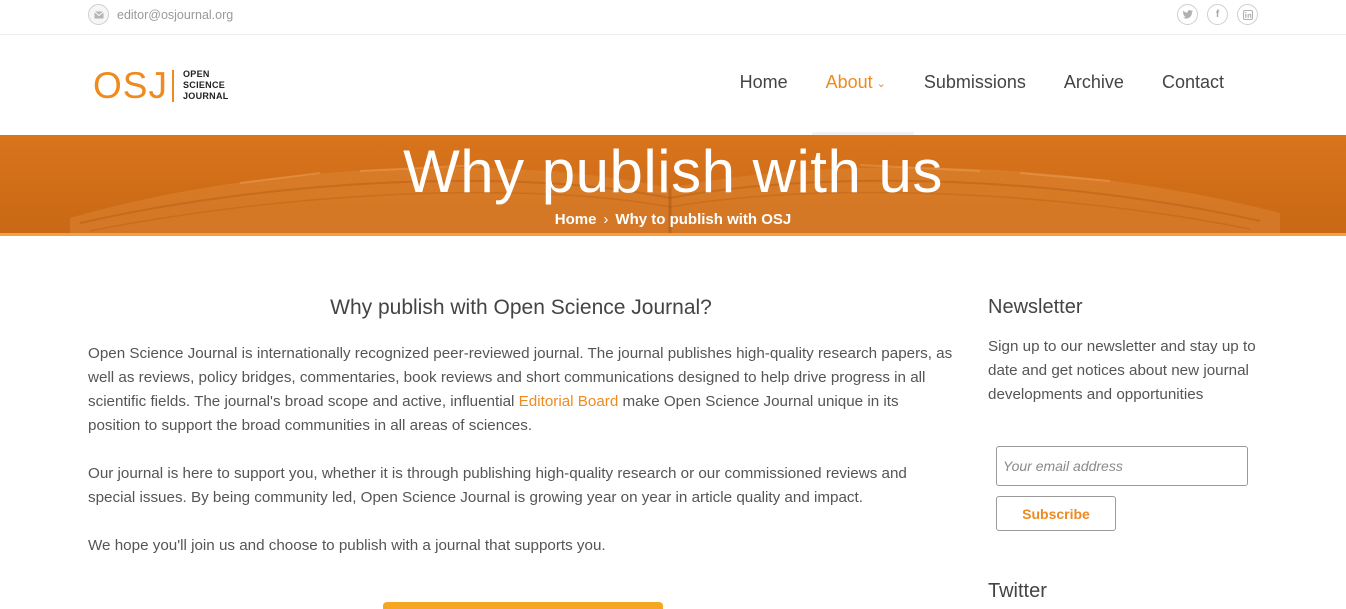  I want to click on cta-button, so click(523, 605).